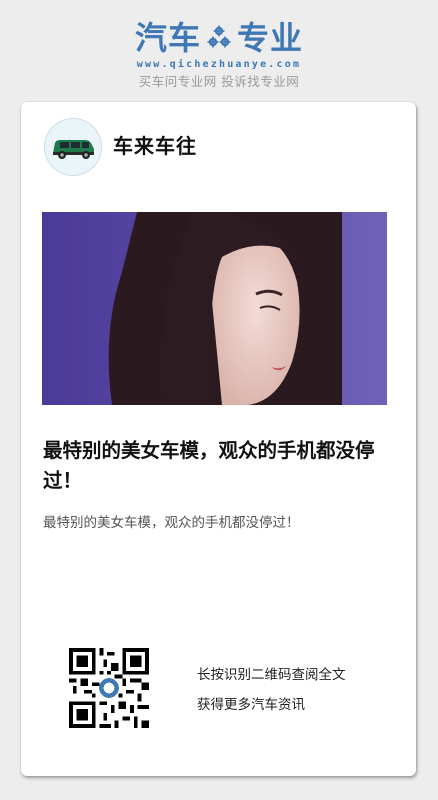  I want to click on qr-hint: 长按识别二维码查阅全文 获得更多汽车资讯, so click(271, 690).